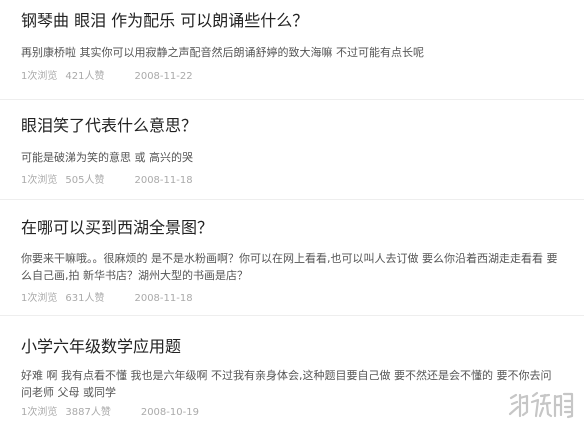 This screenshot has width=584, height=428. I want to click on item-meta: 1次浏览 3887人赞 2008-10-19, so click(110, 413).